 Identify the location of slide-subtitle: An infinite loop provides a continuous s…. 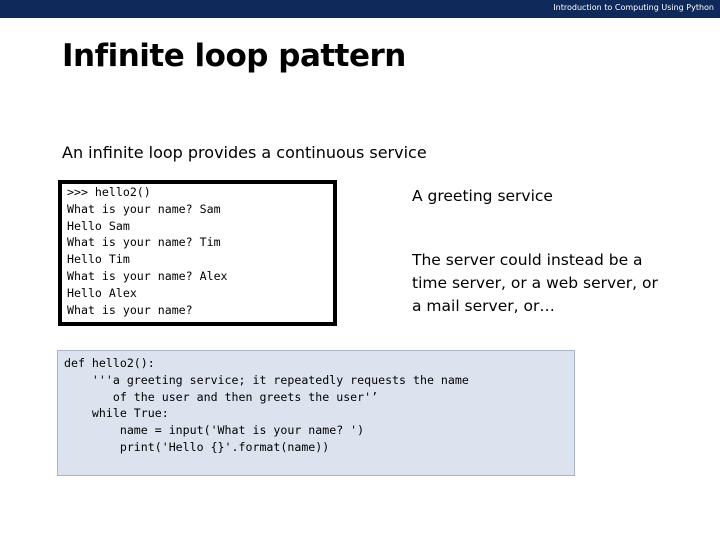
(244, 152).